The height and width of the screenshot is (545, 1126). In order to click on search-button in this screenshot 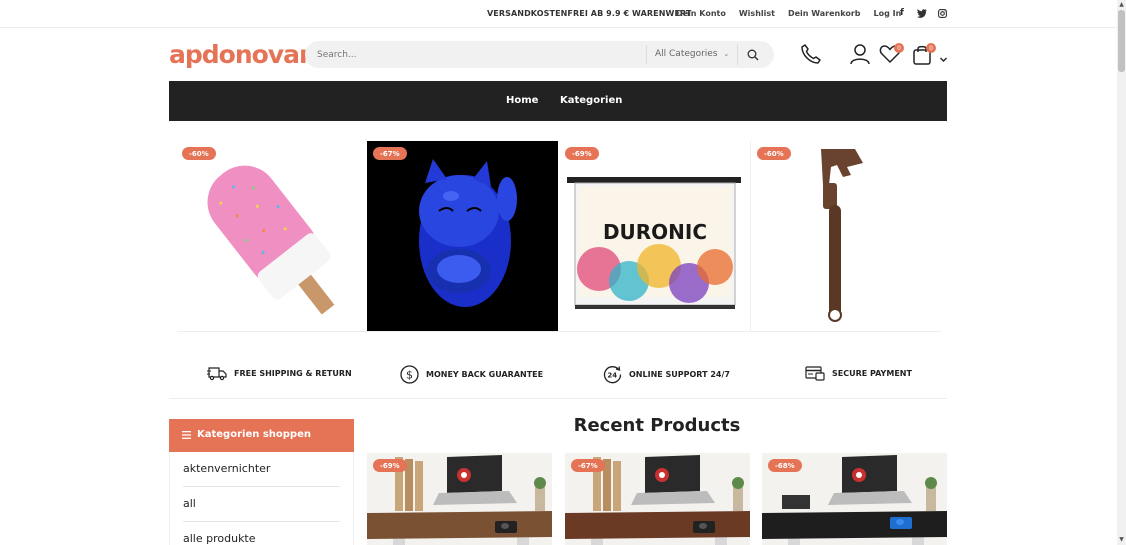, I will do `click(752, 54)`.